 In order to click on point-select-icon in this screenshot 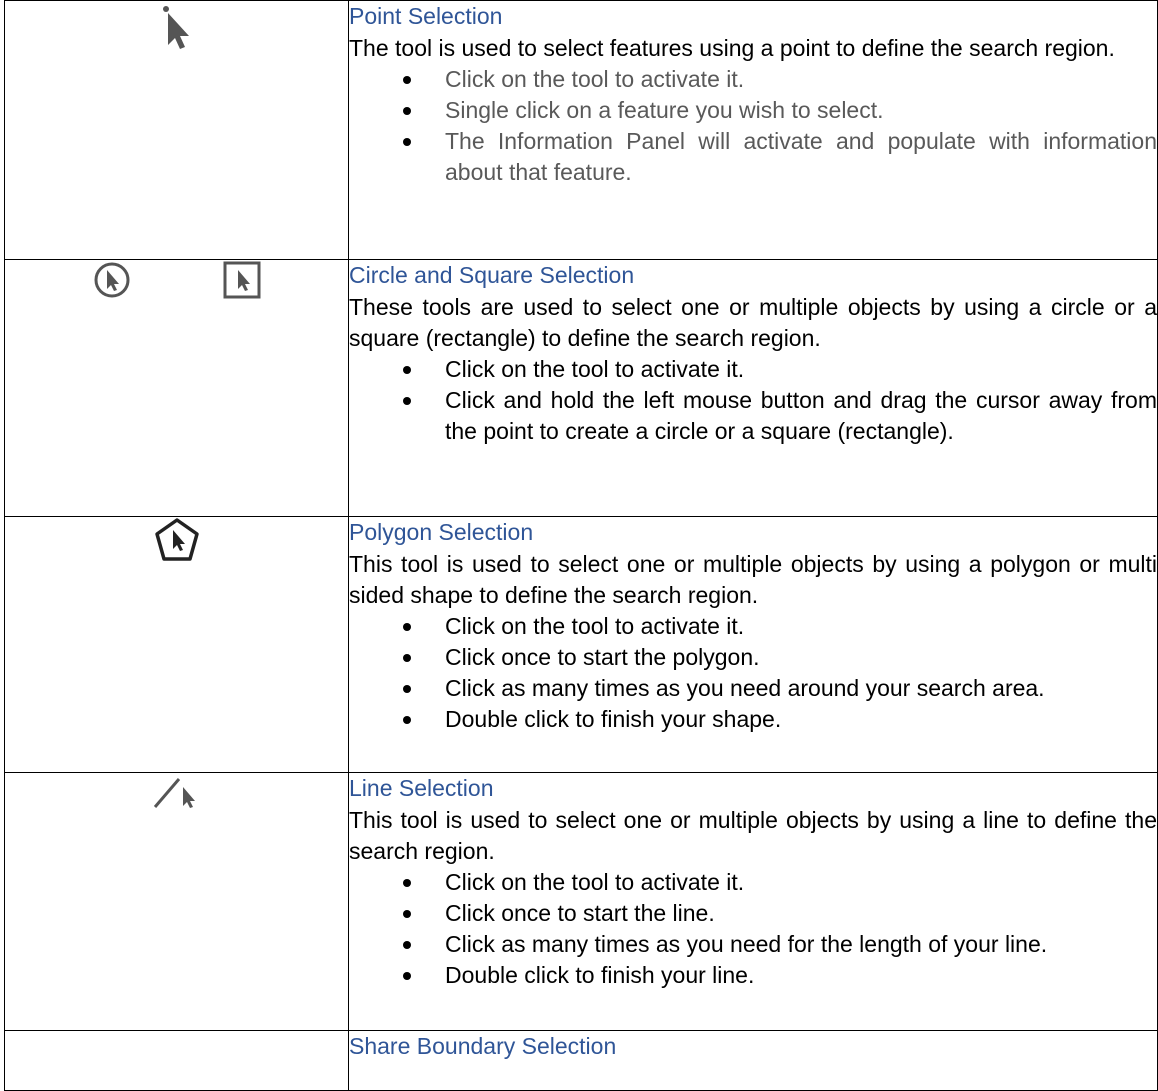, I will do `click(177, 33)`.